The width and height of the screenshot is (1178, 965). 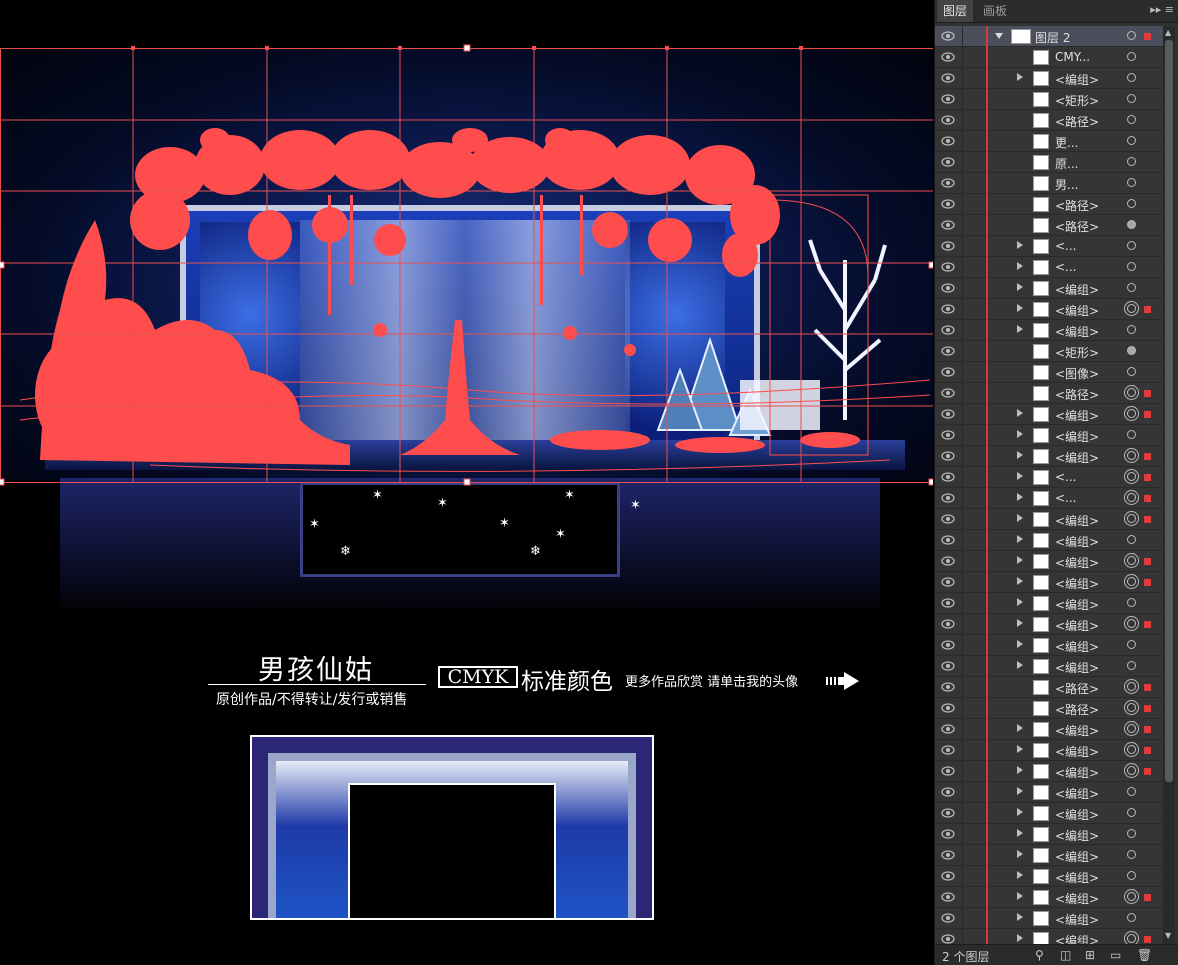 I want to click on more-works-text: 更多作品欣赏 请单击我的头像, so click(x=711, y=680).